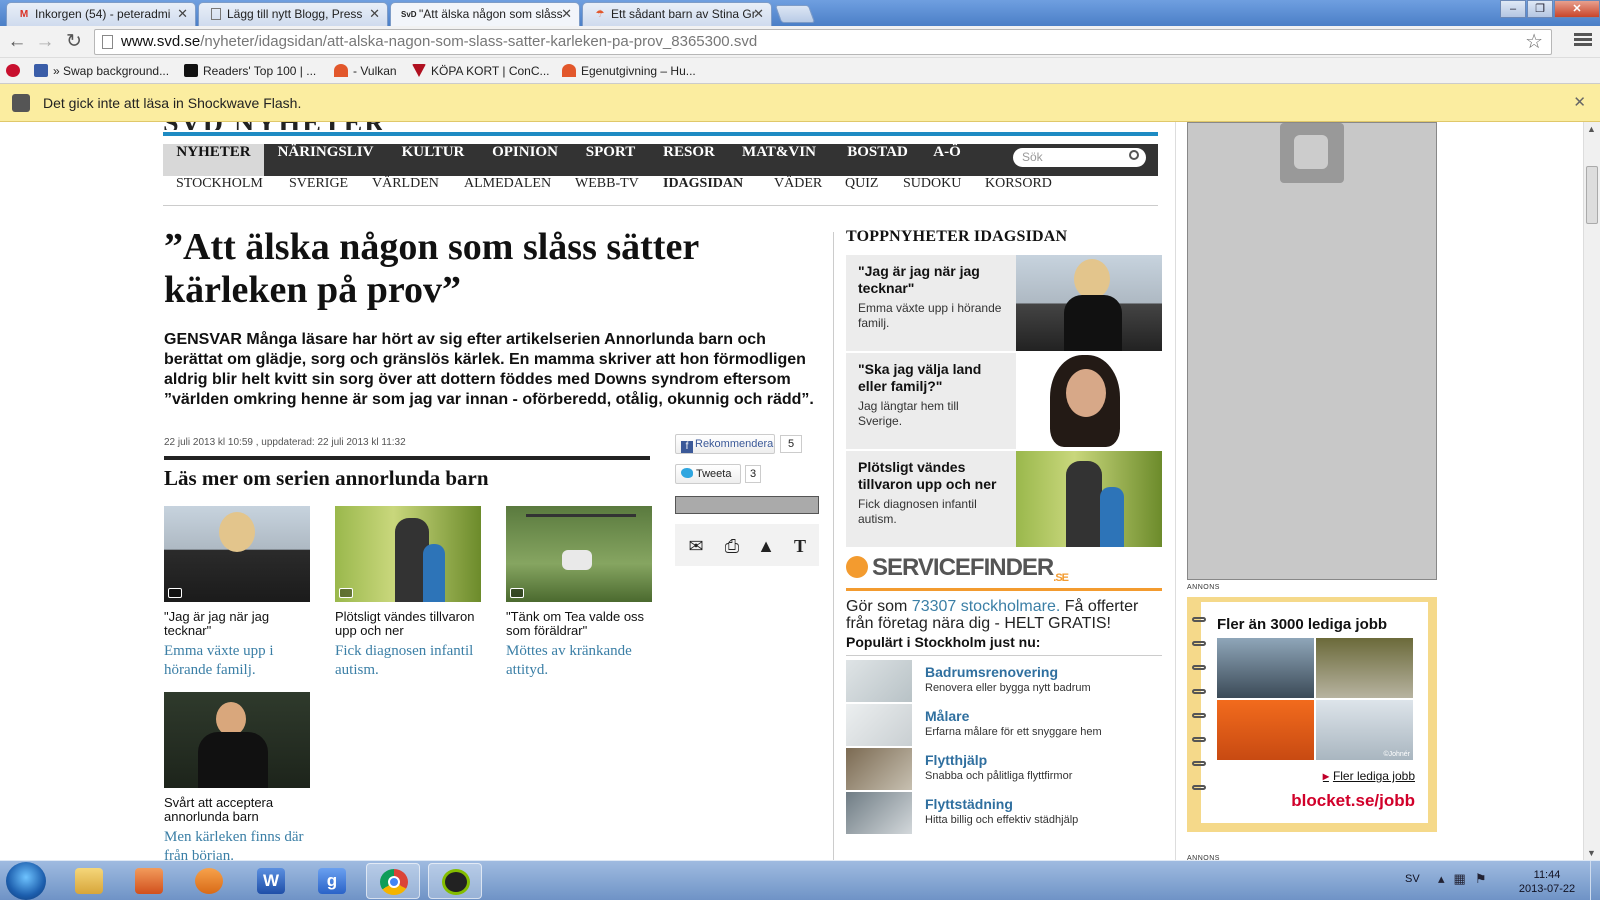  I want to click on nav-naringsliv: NÄRINGSLIV, so click(325, 160).